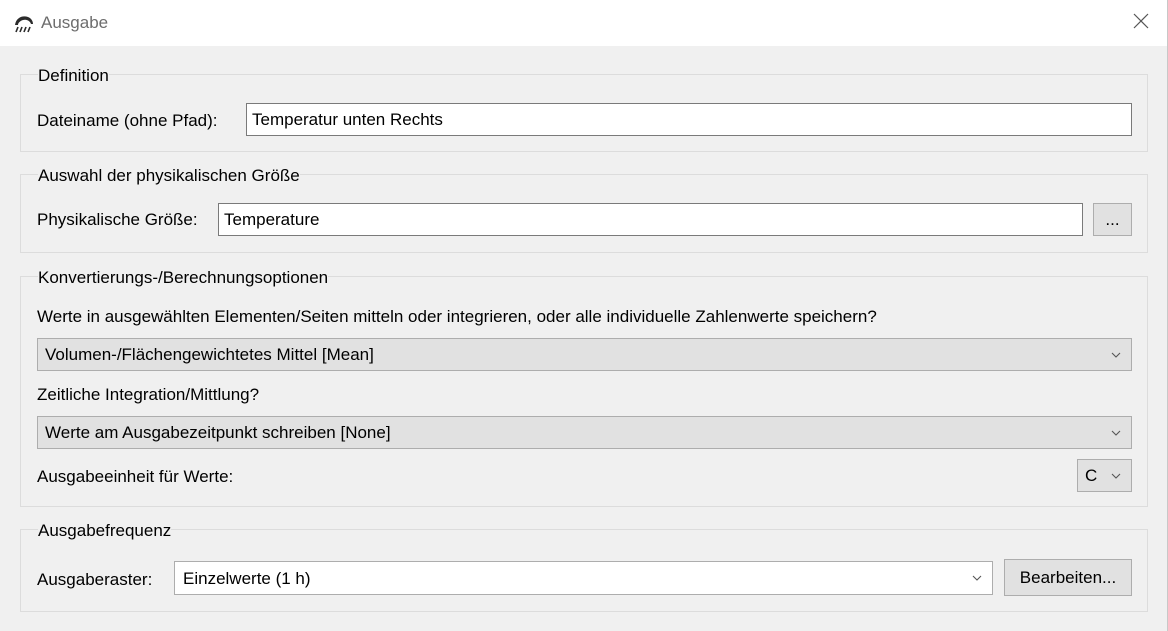 The image size is (1168, 631). Describe the element at coordinates (650, 219) in the screenshot. I see `quantity-input: Temperature` at that location.